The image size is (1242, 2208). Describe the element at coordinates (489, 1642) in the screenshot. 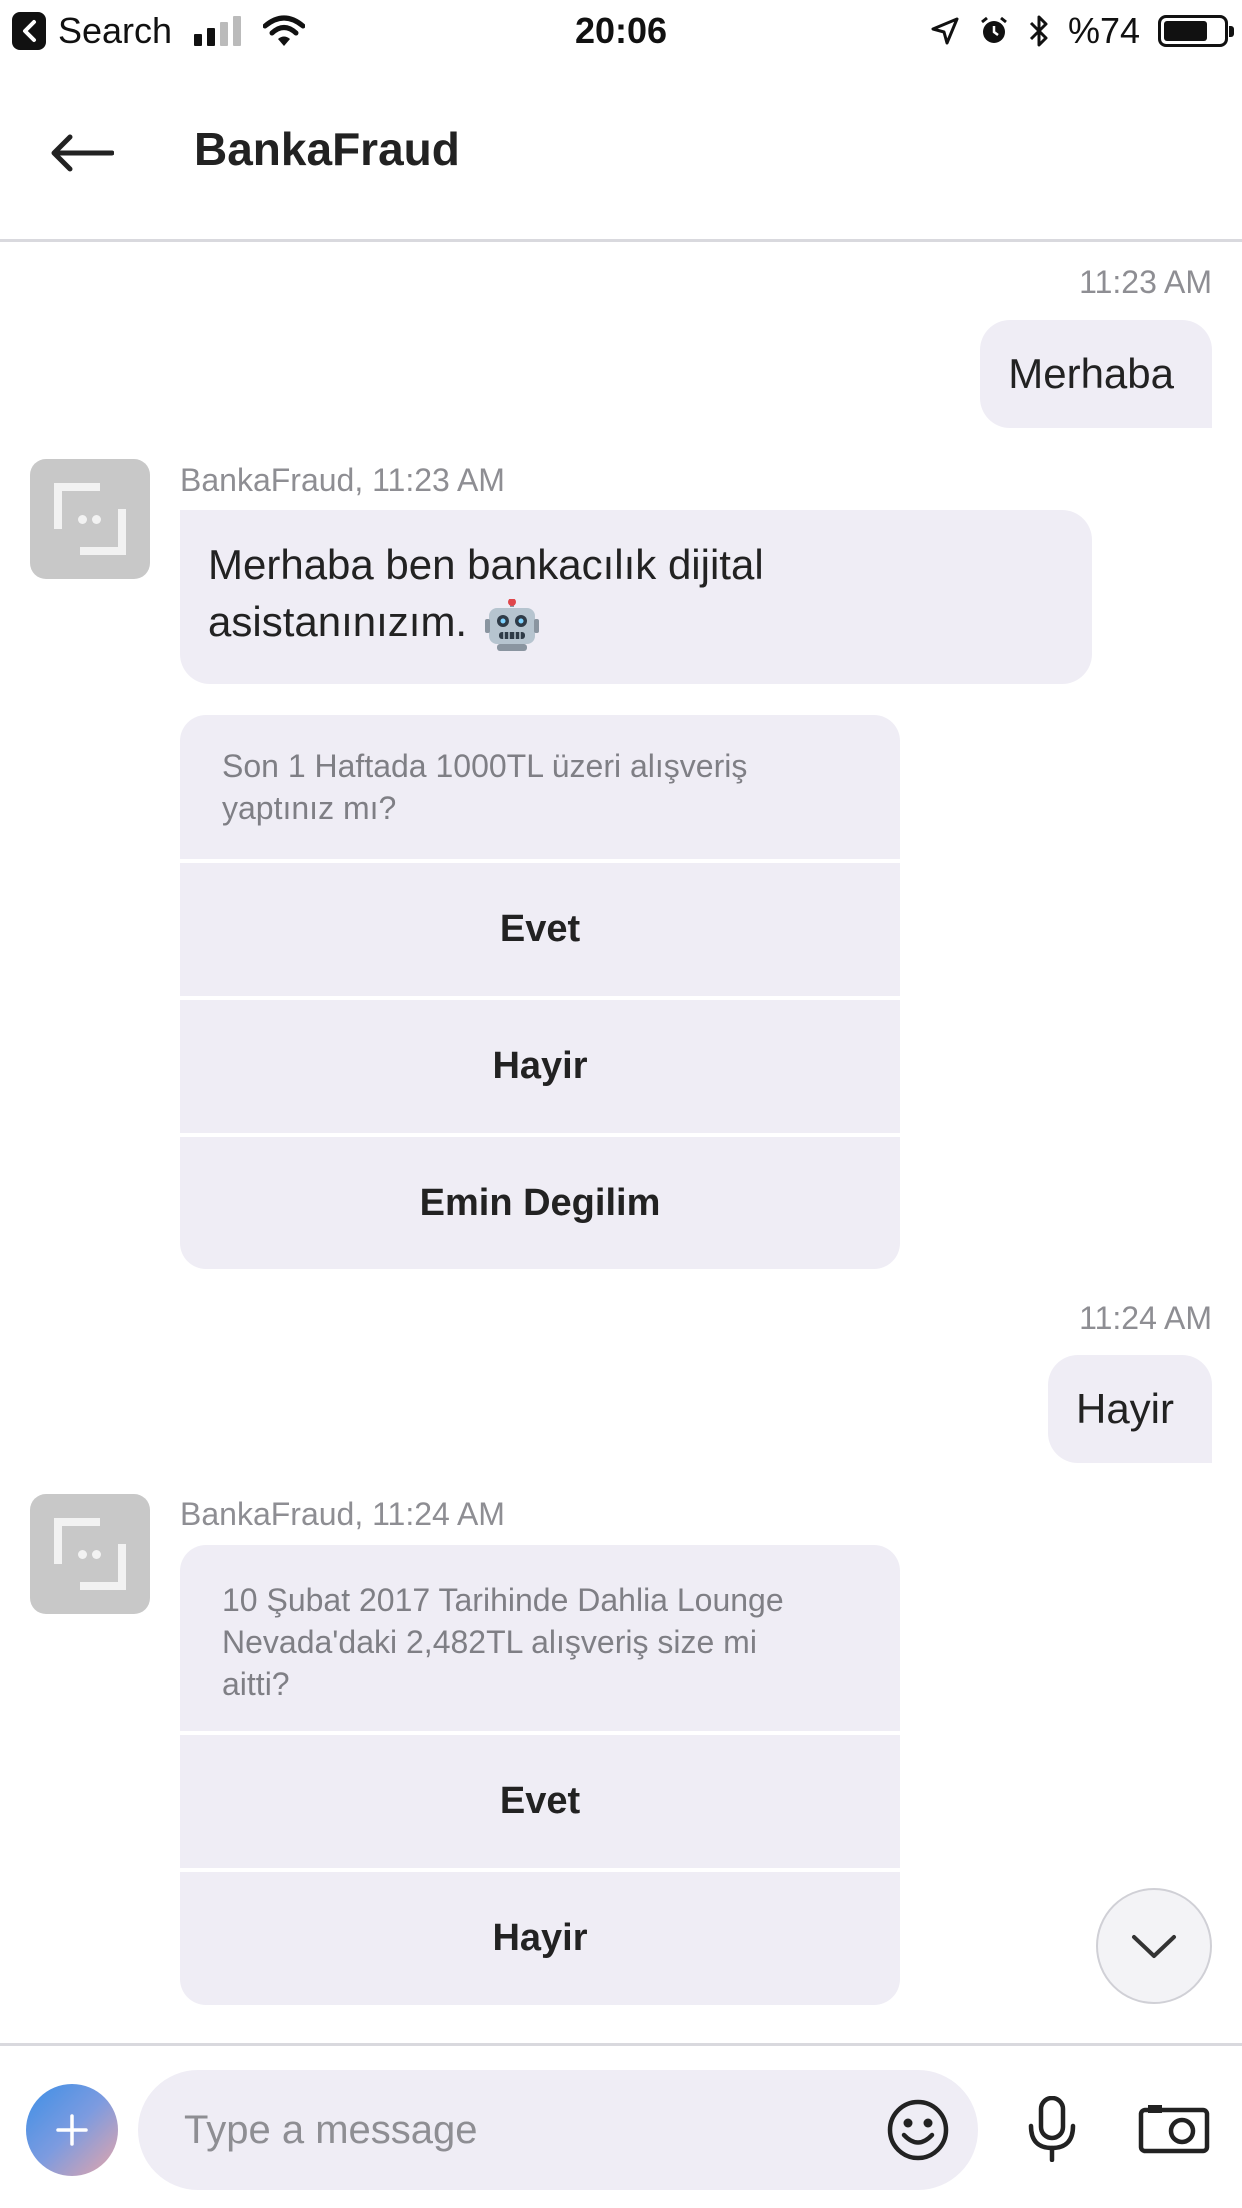

I see `card-question-line-2: Nevada'daki 2,482TL alışveriş size mi` at that location.